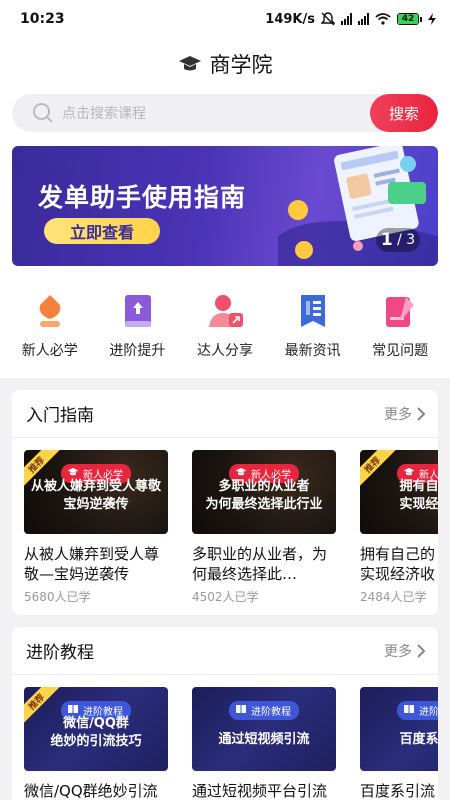  Describe the element at coordinates (398, 791) in the screenshot. I see `course-title: 百度系引流` at that location.